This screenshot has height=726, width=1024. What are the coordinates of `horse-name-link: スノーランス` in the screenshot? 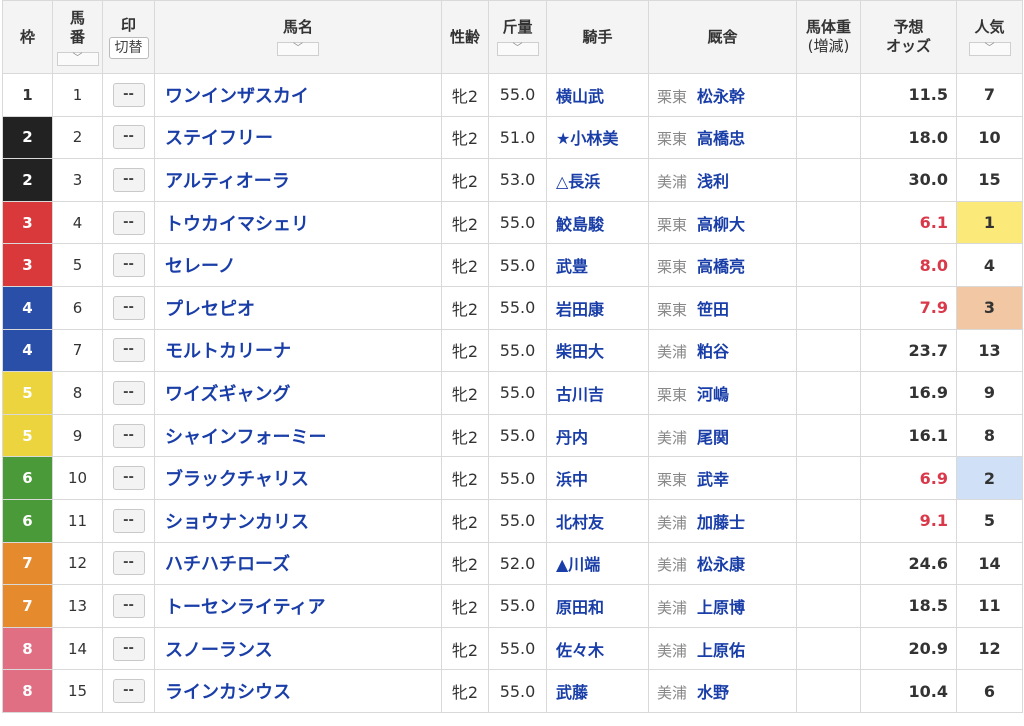 It's located at (298, 648).